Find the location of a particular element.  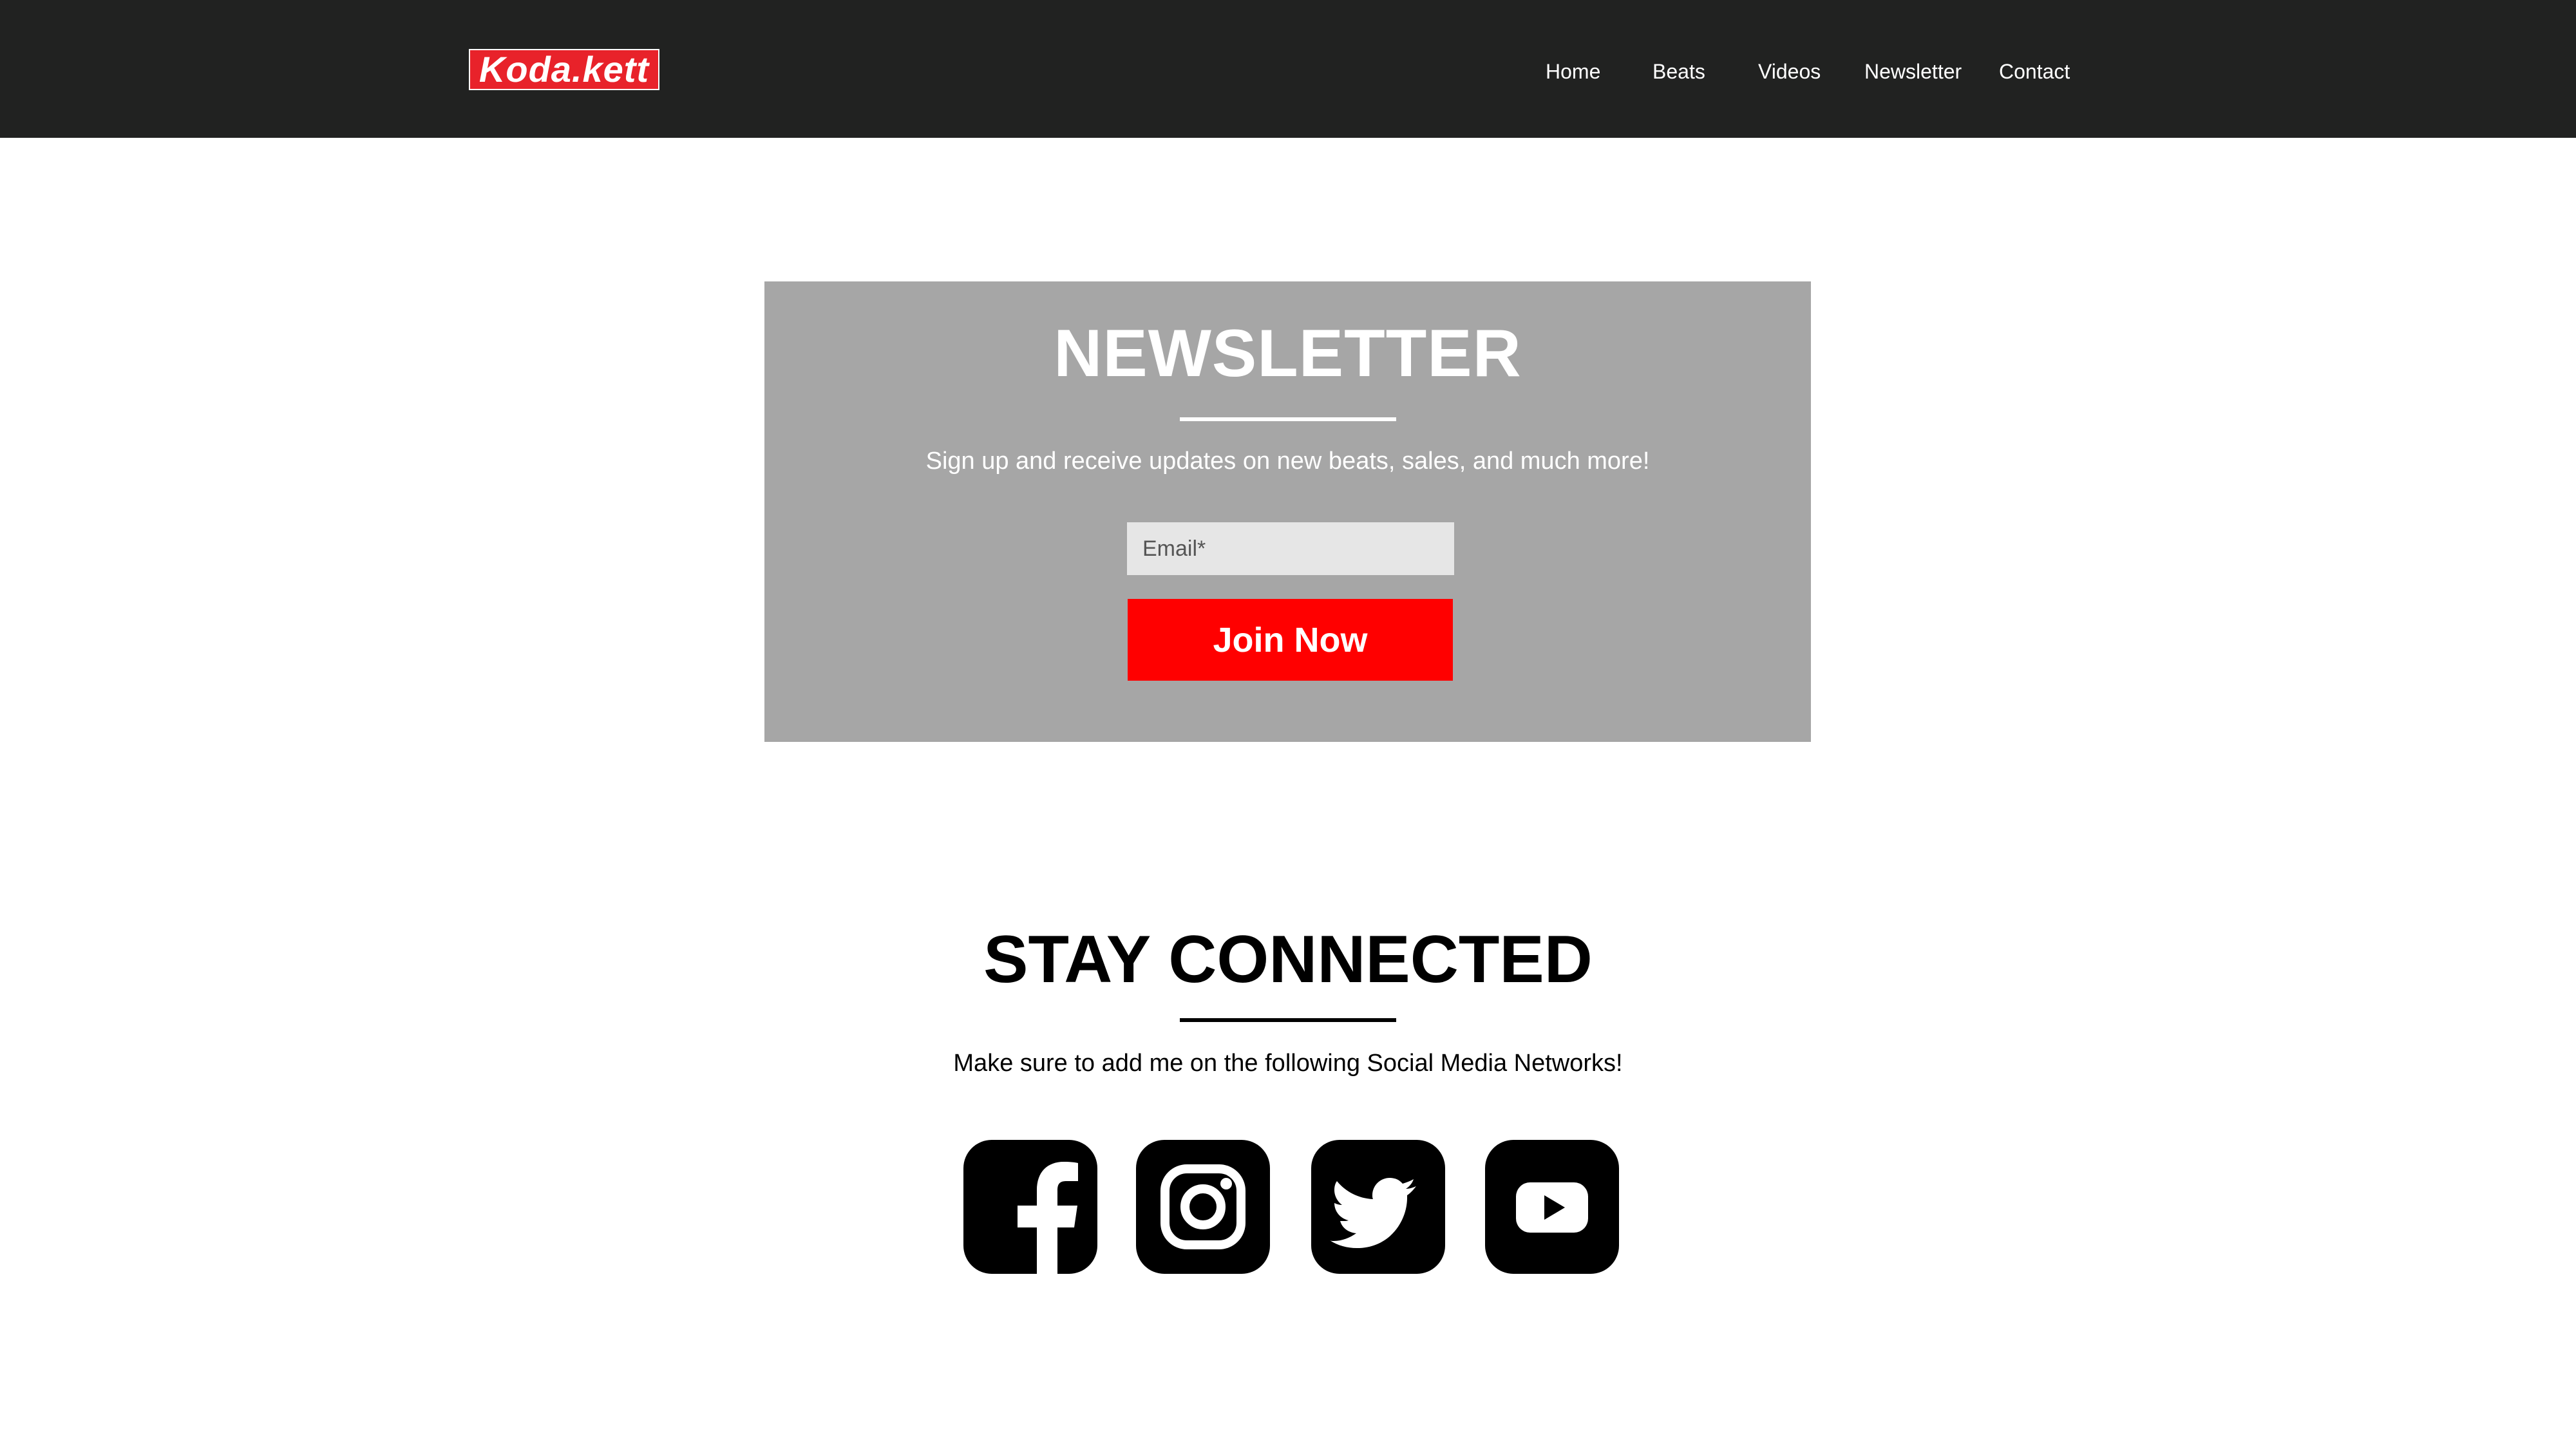

site-logo: Koda.kett is located at coordinates (564, 69).